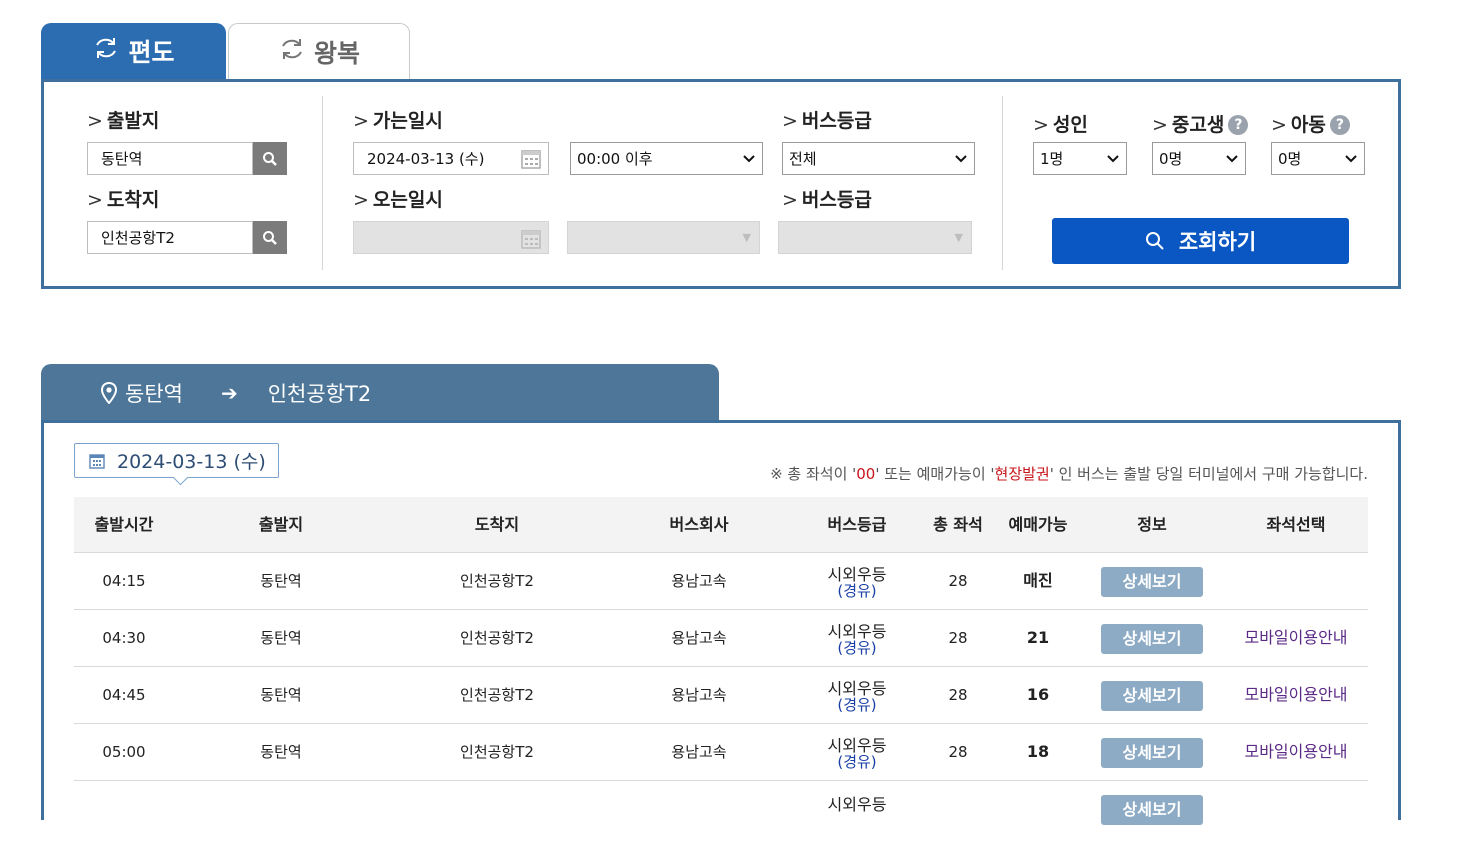 The width and height of the screenshot is (1481, 847). Describe the element at coordinates (1038, 524) in the screenshot. I see `column-header: 예매가능` at that location.